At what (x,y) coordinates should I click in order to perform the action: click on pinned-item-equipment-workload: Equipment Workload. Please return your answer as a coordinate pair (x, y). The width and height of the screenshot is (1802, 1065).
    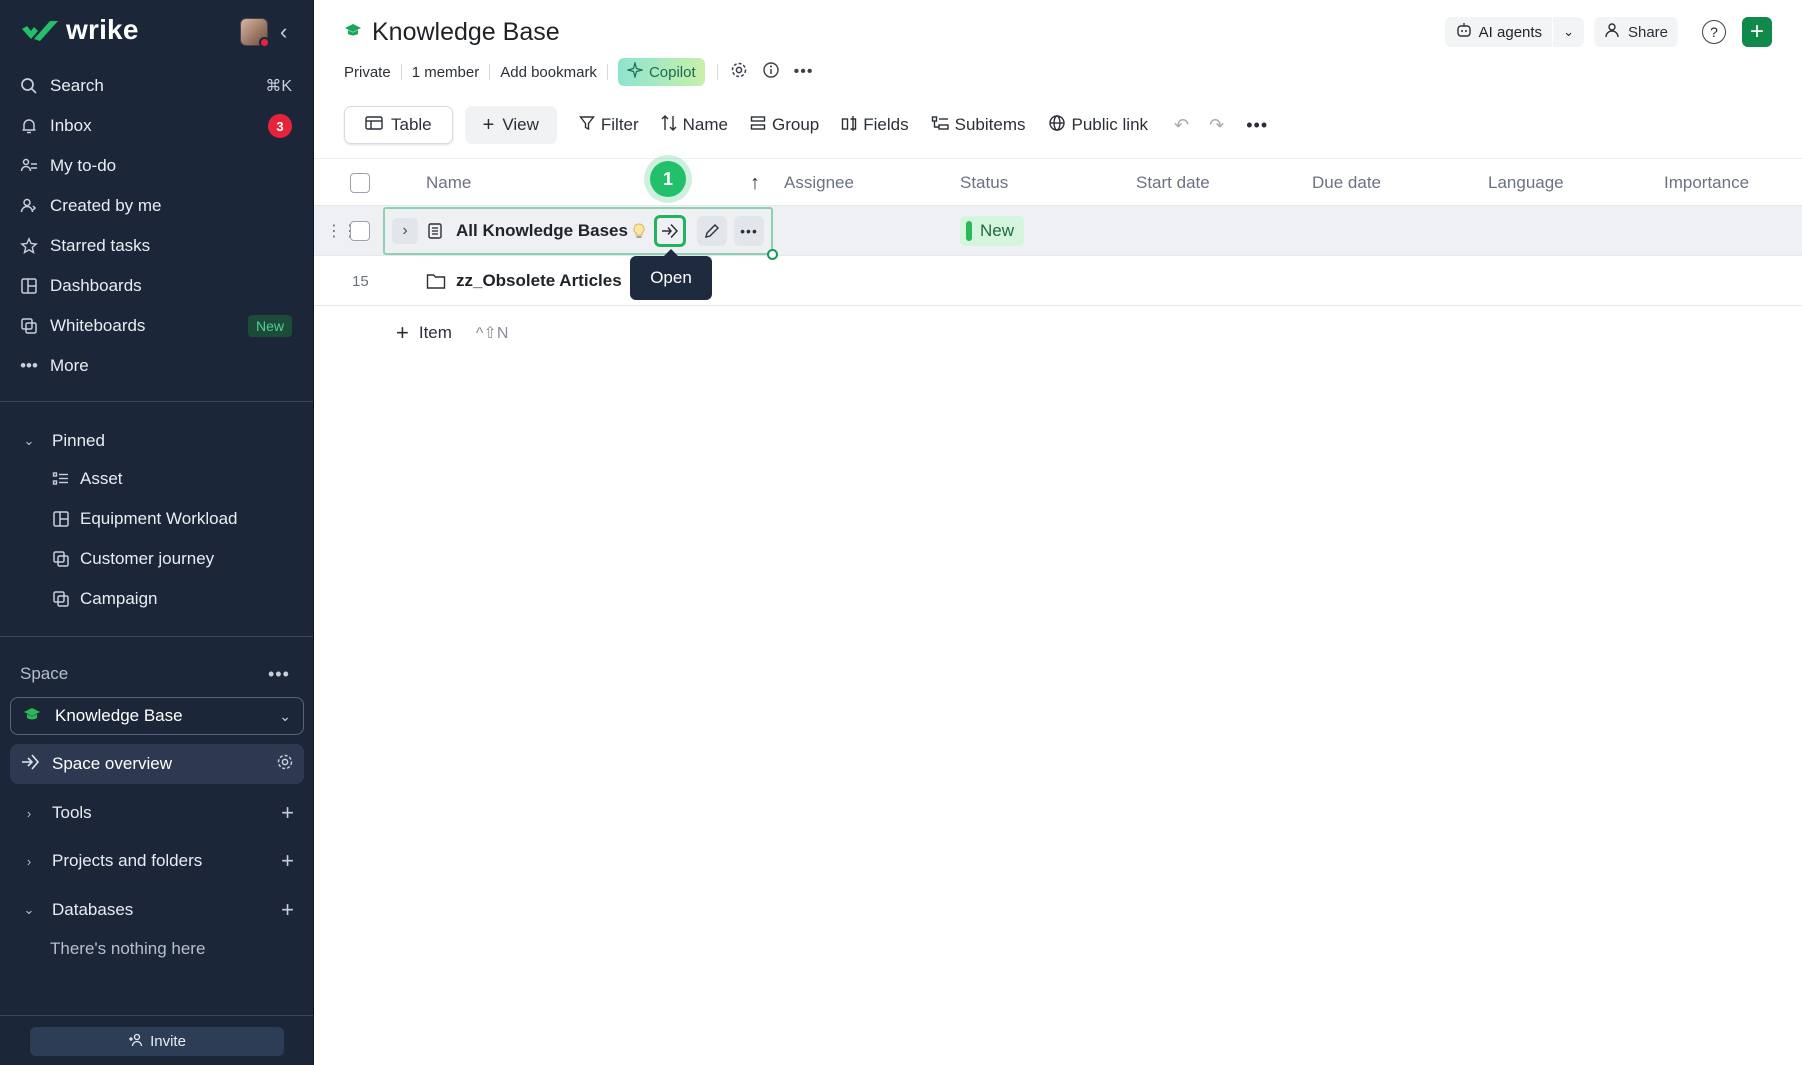
    Looking at the image, I should click on (144, 519).